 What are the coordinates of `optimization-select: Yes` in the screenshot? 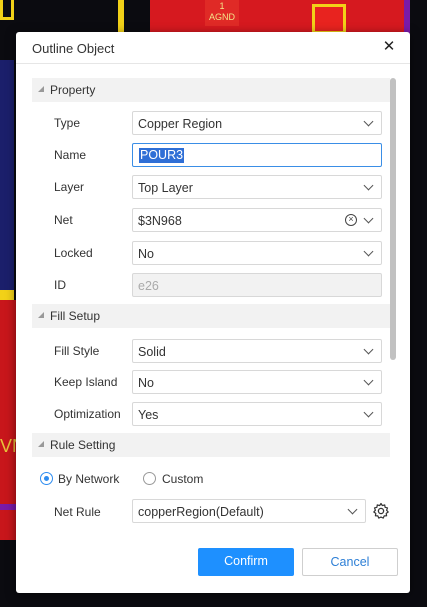 It's located at (257, 414).